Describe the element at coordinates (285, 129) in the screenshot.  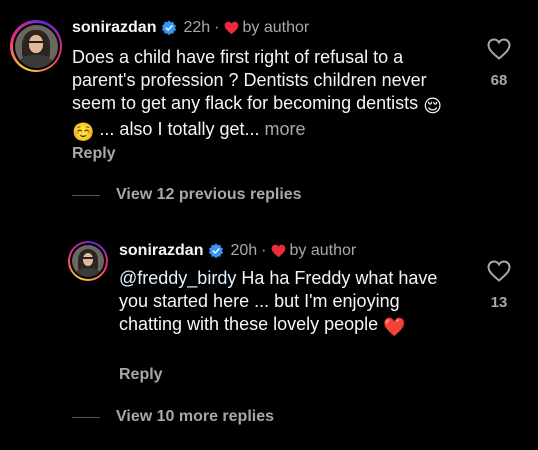
I see `more-link: more` at that location.